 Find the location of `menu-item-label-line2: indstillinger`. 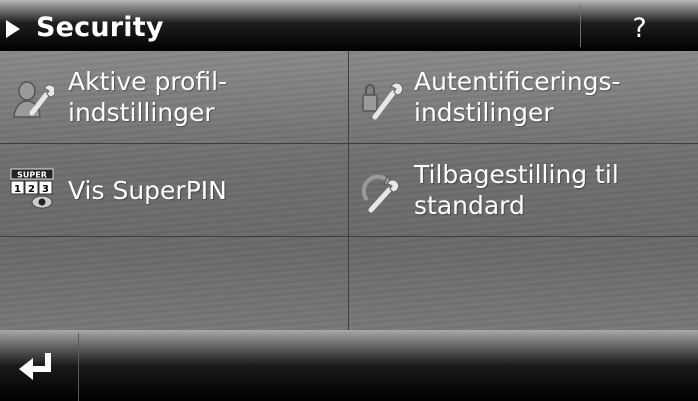

menu-item-label-line2: indstillinger is located at coordinates (141, 112).